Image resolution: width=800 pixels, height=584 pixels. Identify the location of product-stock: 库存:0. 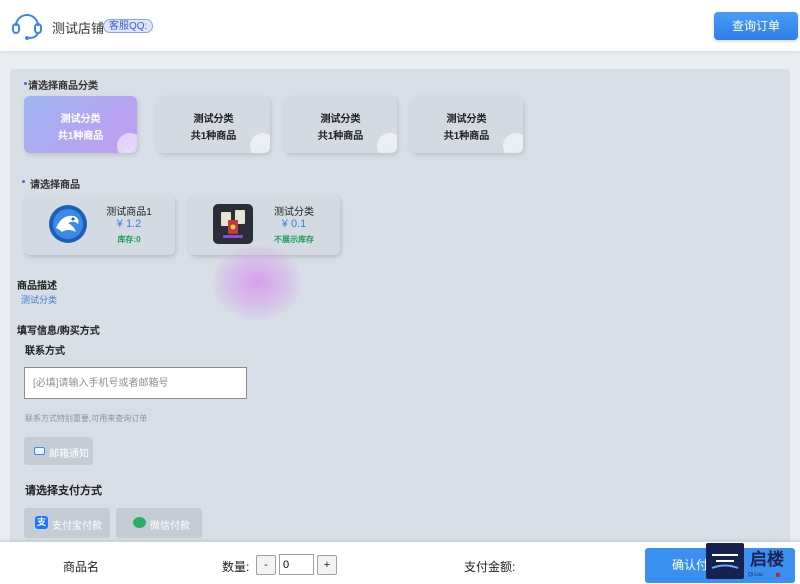
(129, 239).